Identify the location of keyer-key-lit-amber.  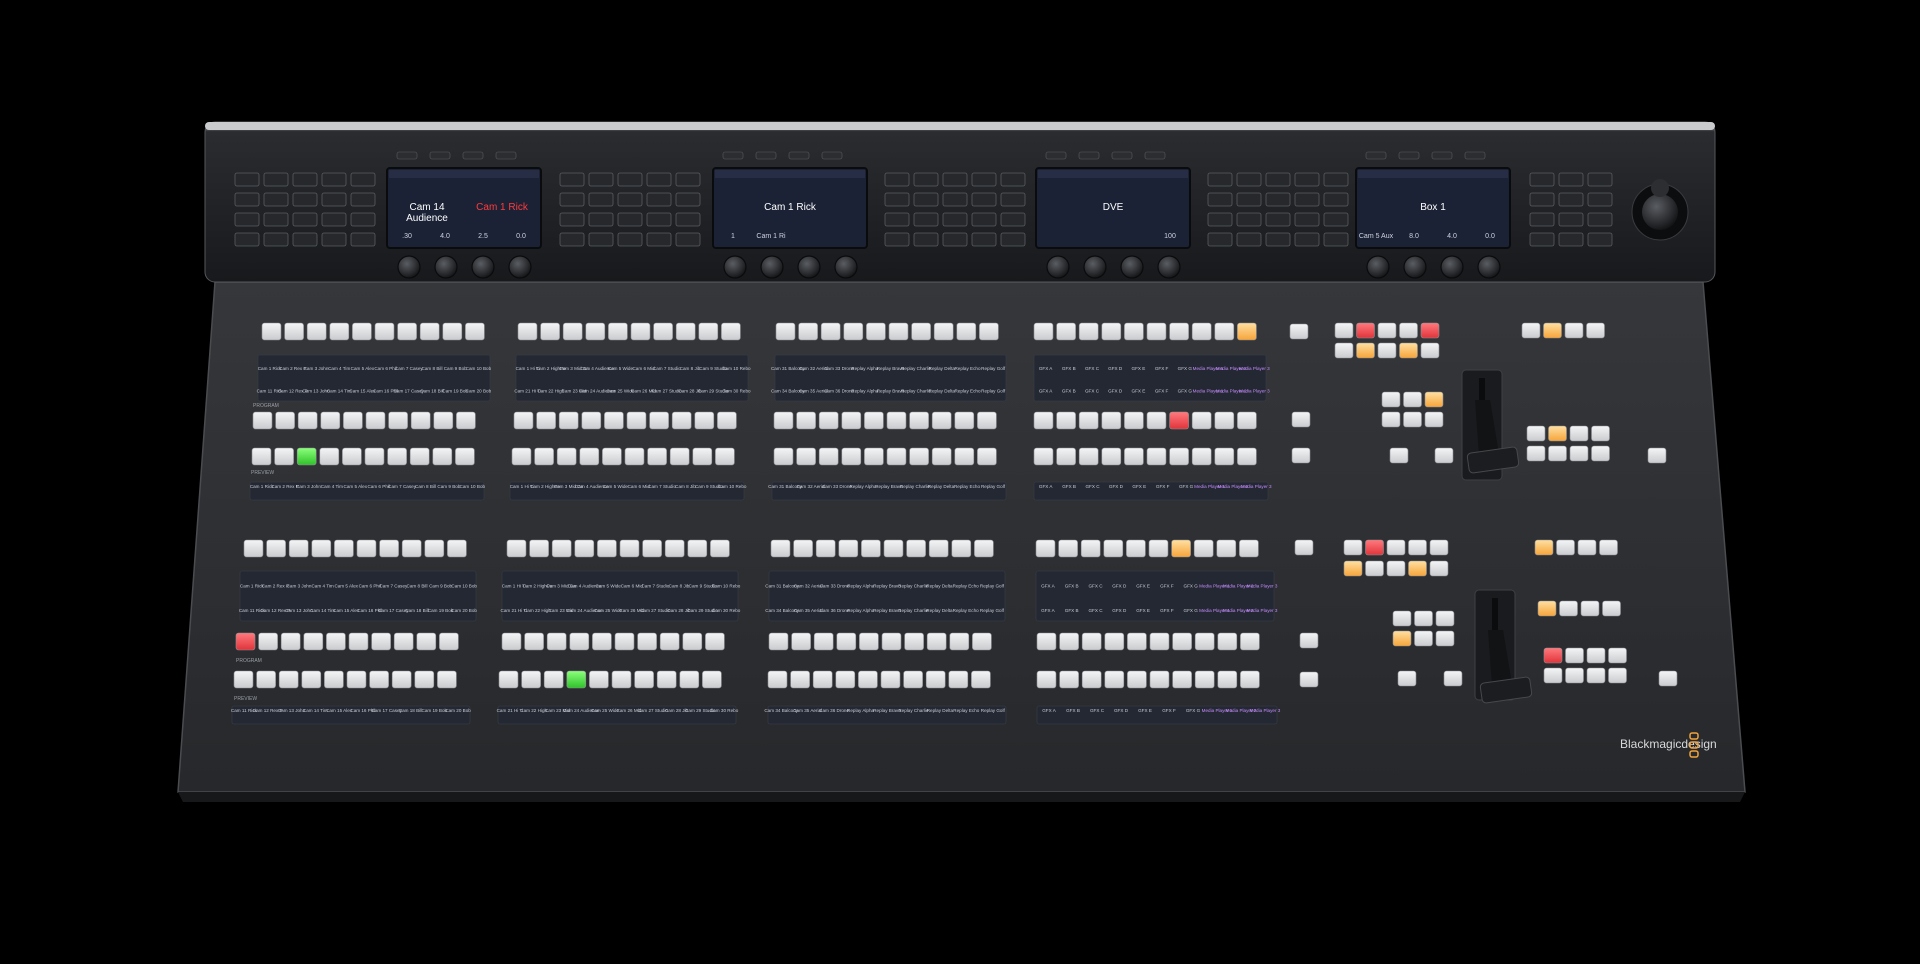
(1408, 350).